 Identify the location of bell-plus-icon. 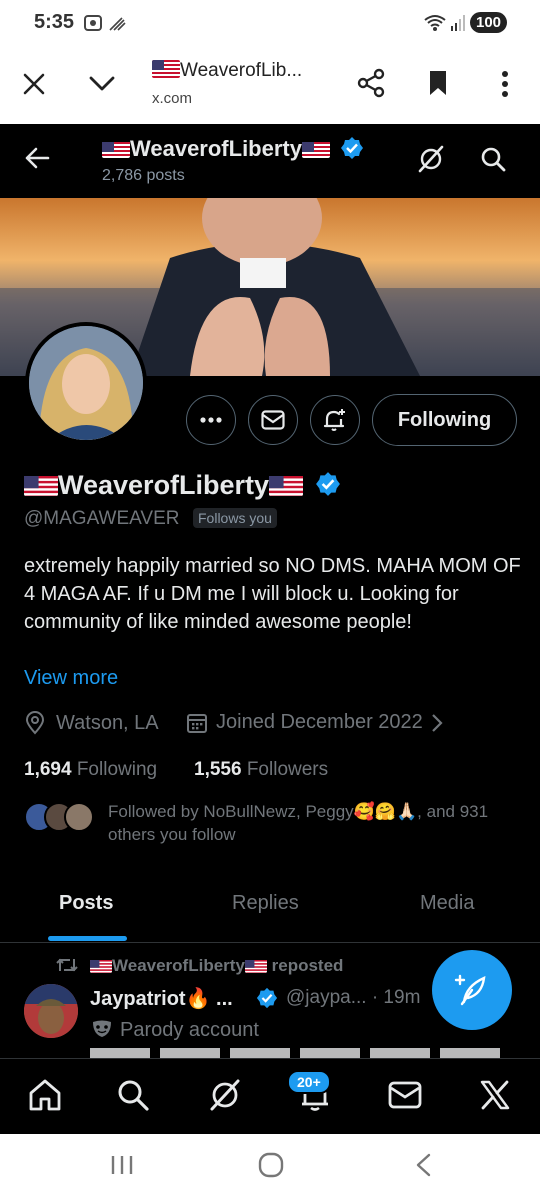
(334, 420).